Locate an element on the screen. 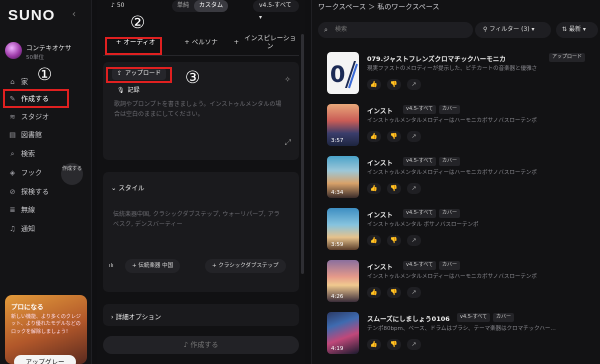 The height and width of the screenshot is (364, 600). sidebar-item-radio: ≣ 無線 is located at coordinates (39, 210).